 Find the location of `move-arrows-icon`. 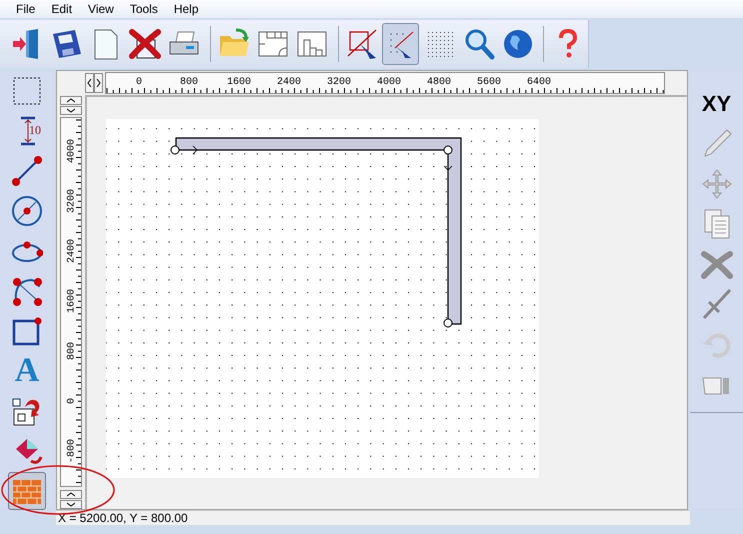

move-arrows-icon is located at coordinates (716, 184).